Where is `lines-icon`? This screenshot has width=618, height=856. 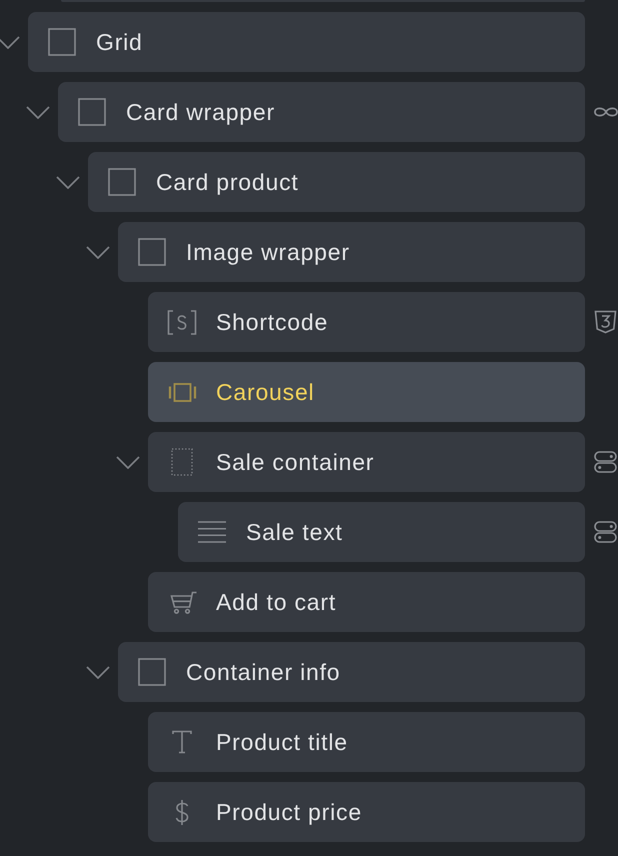
lines-icon is located at coordinates (212, 532).